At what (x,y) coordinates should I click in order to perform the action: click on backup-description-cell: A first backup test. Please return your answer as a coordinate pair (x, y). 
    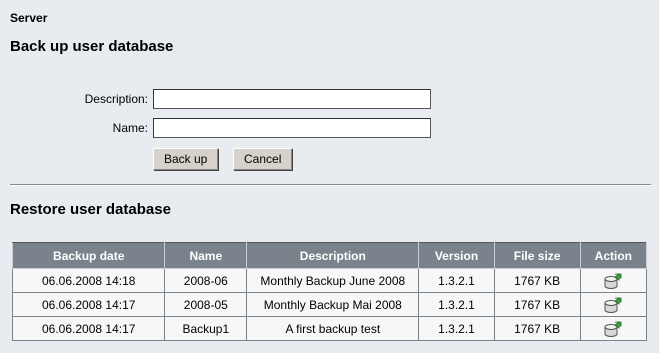
    Looking at the image, I should click on (333, 328).